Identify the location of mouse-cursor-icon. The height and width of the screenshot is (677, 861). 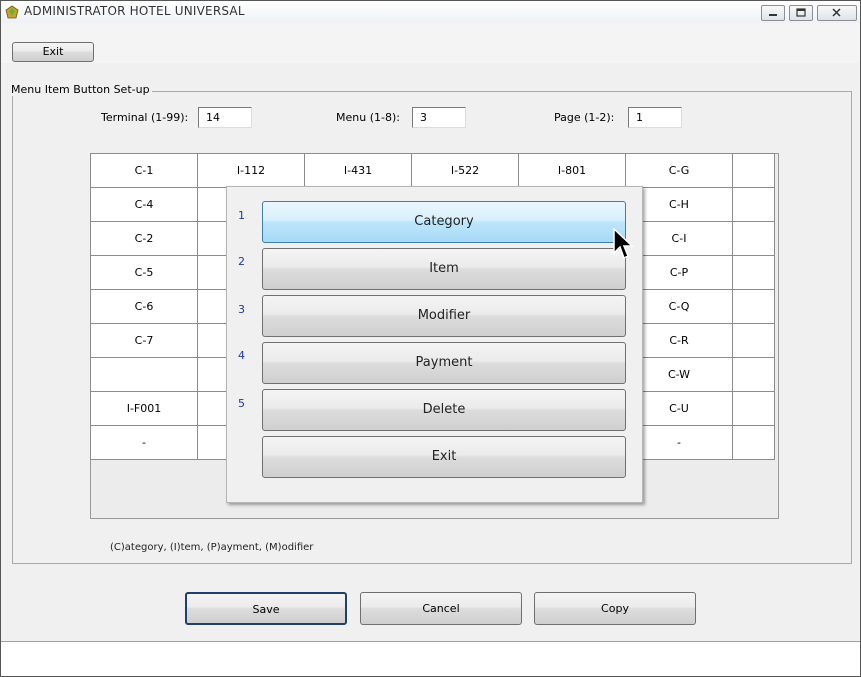
(623, 244).